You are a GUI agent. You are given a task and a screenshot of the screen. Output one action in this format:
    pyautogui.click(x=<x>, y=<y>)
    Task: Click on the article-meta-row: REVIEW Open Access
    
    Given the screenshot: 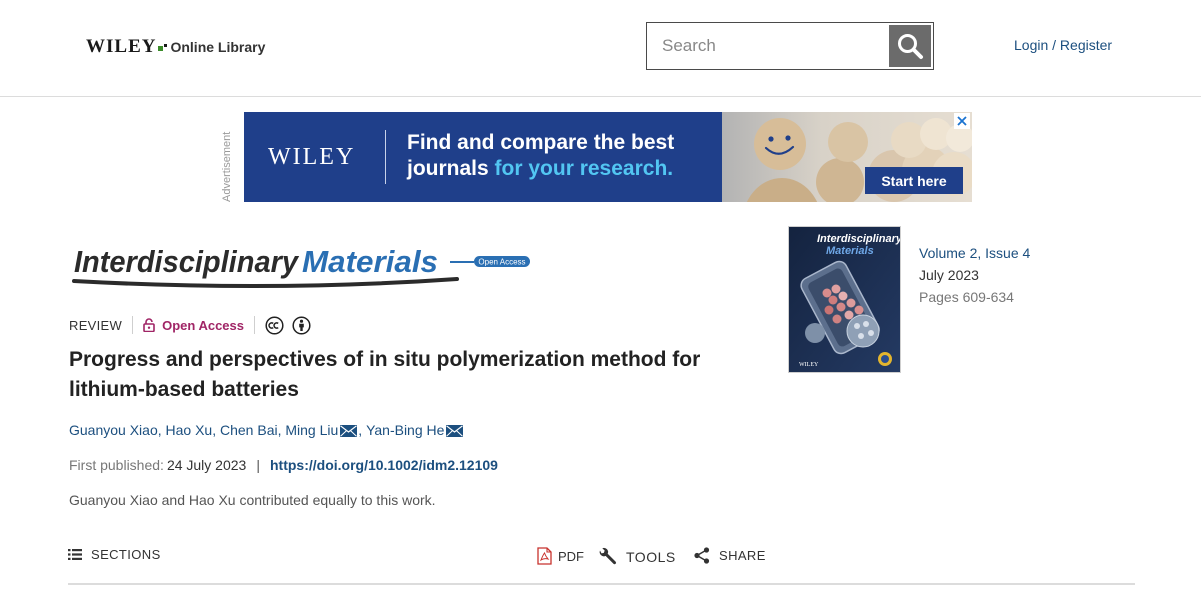 What is the action you would take?
    pyautogui.click(x=190, y=325)
    